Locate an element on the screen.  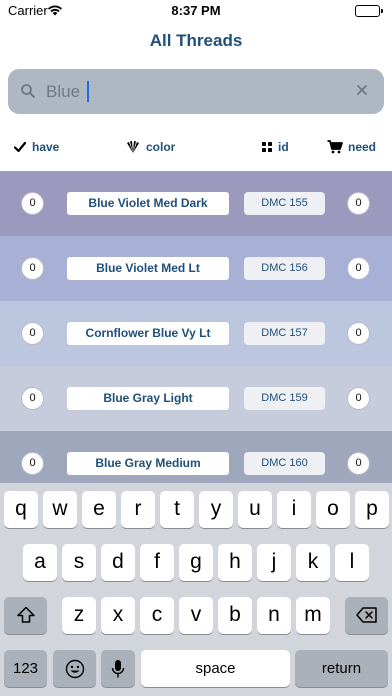
page-title: All Threads is located at coordinates (196, 40).